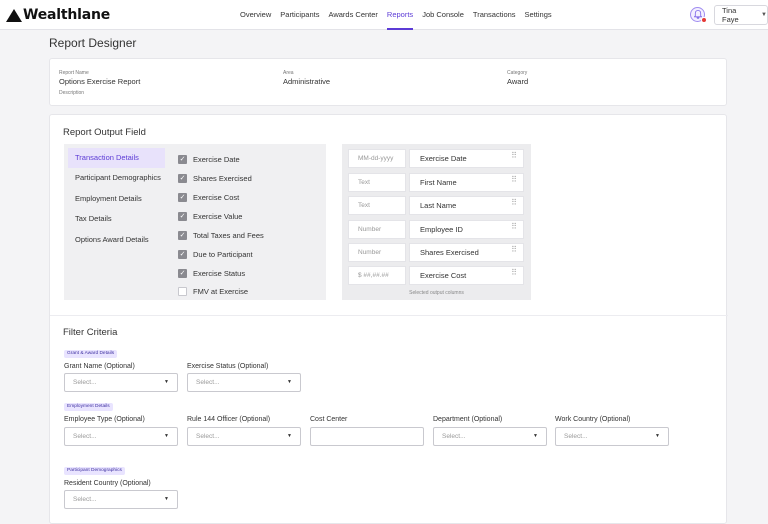 The image size is (768, 524). I want to click on nav-participants: Participants, so click(299, 15).